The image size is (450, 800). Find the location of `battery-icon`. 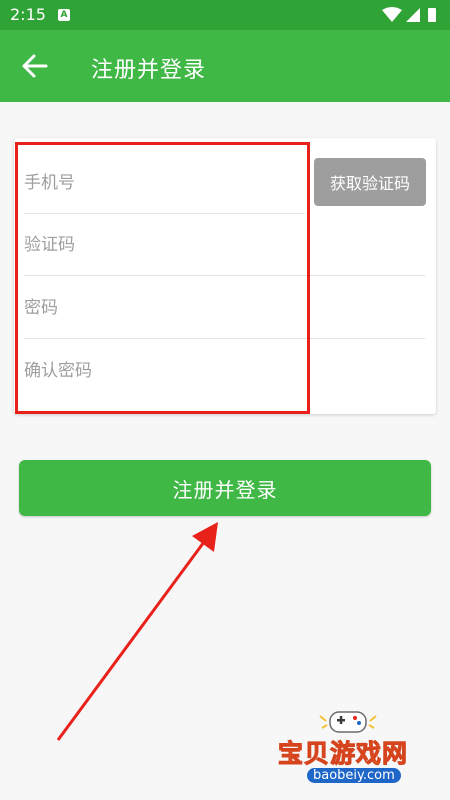

battery-icon is located at coordinates (432, 15).